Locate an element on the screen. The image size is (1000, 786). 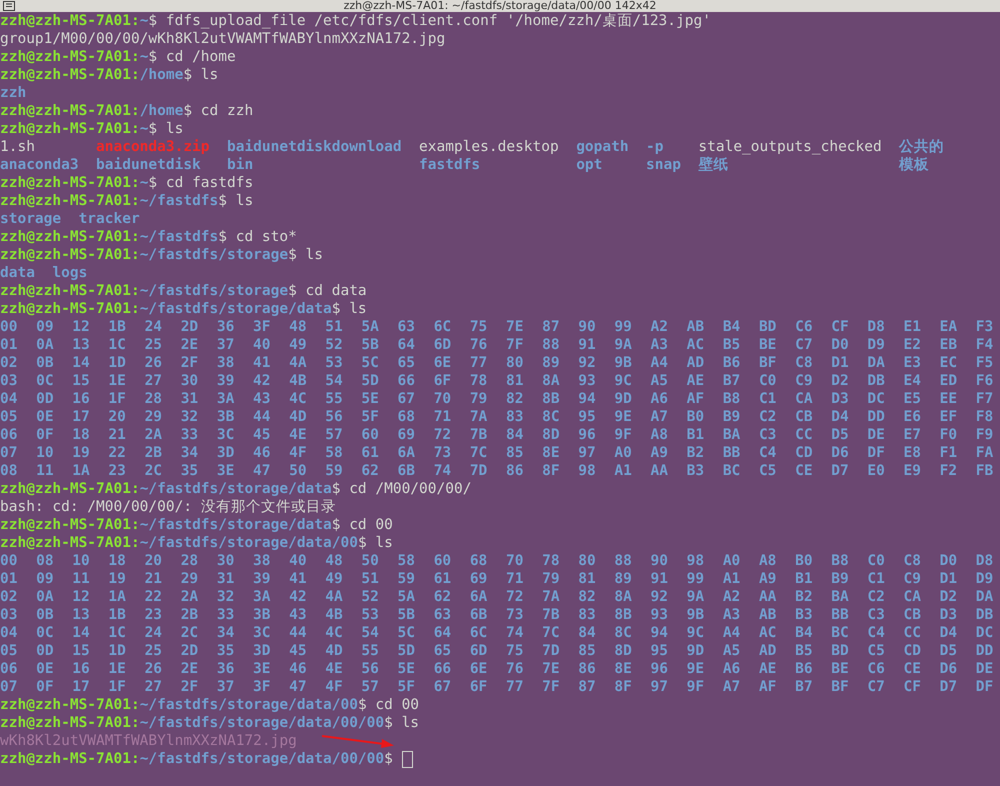
directory-name: E4 is located at coordinates (913, 381).